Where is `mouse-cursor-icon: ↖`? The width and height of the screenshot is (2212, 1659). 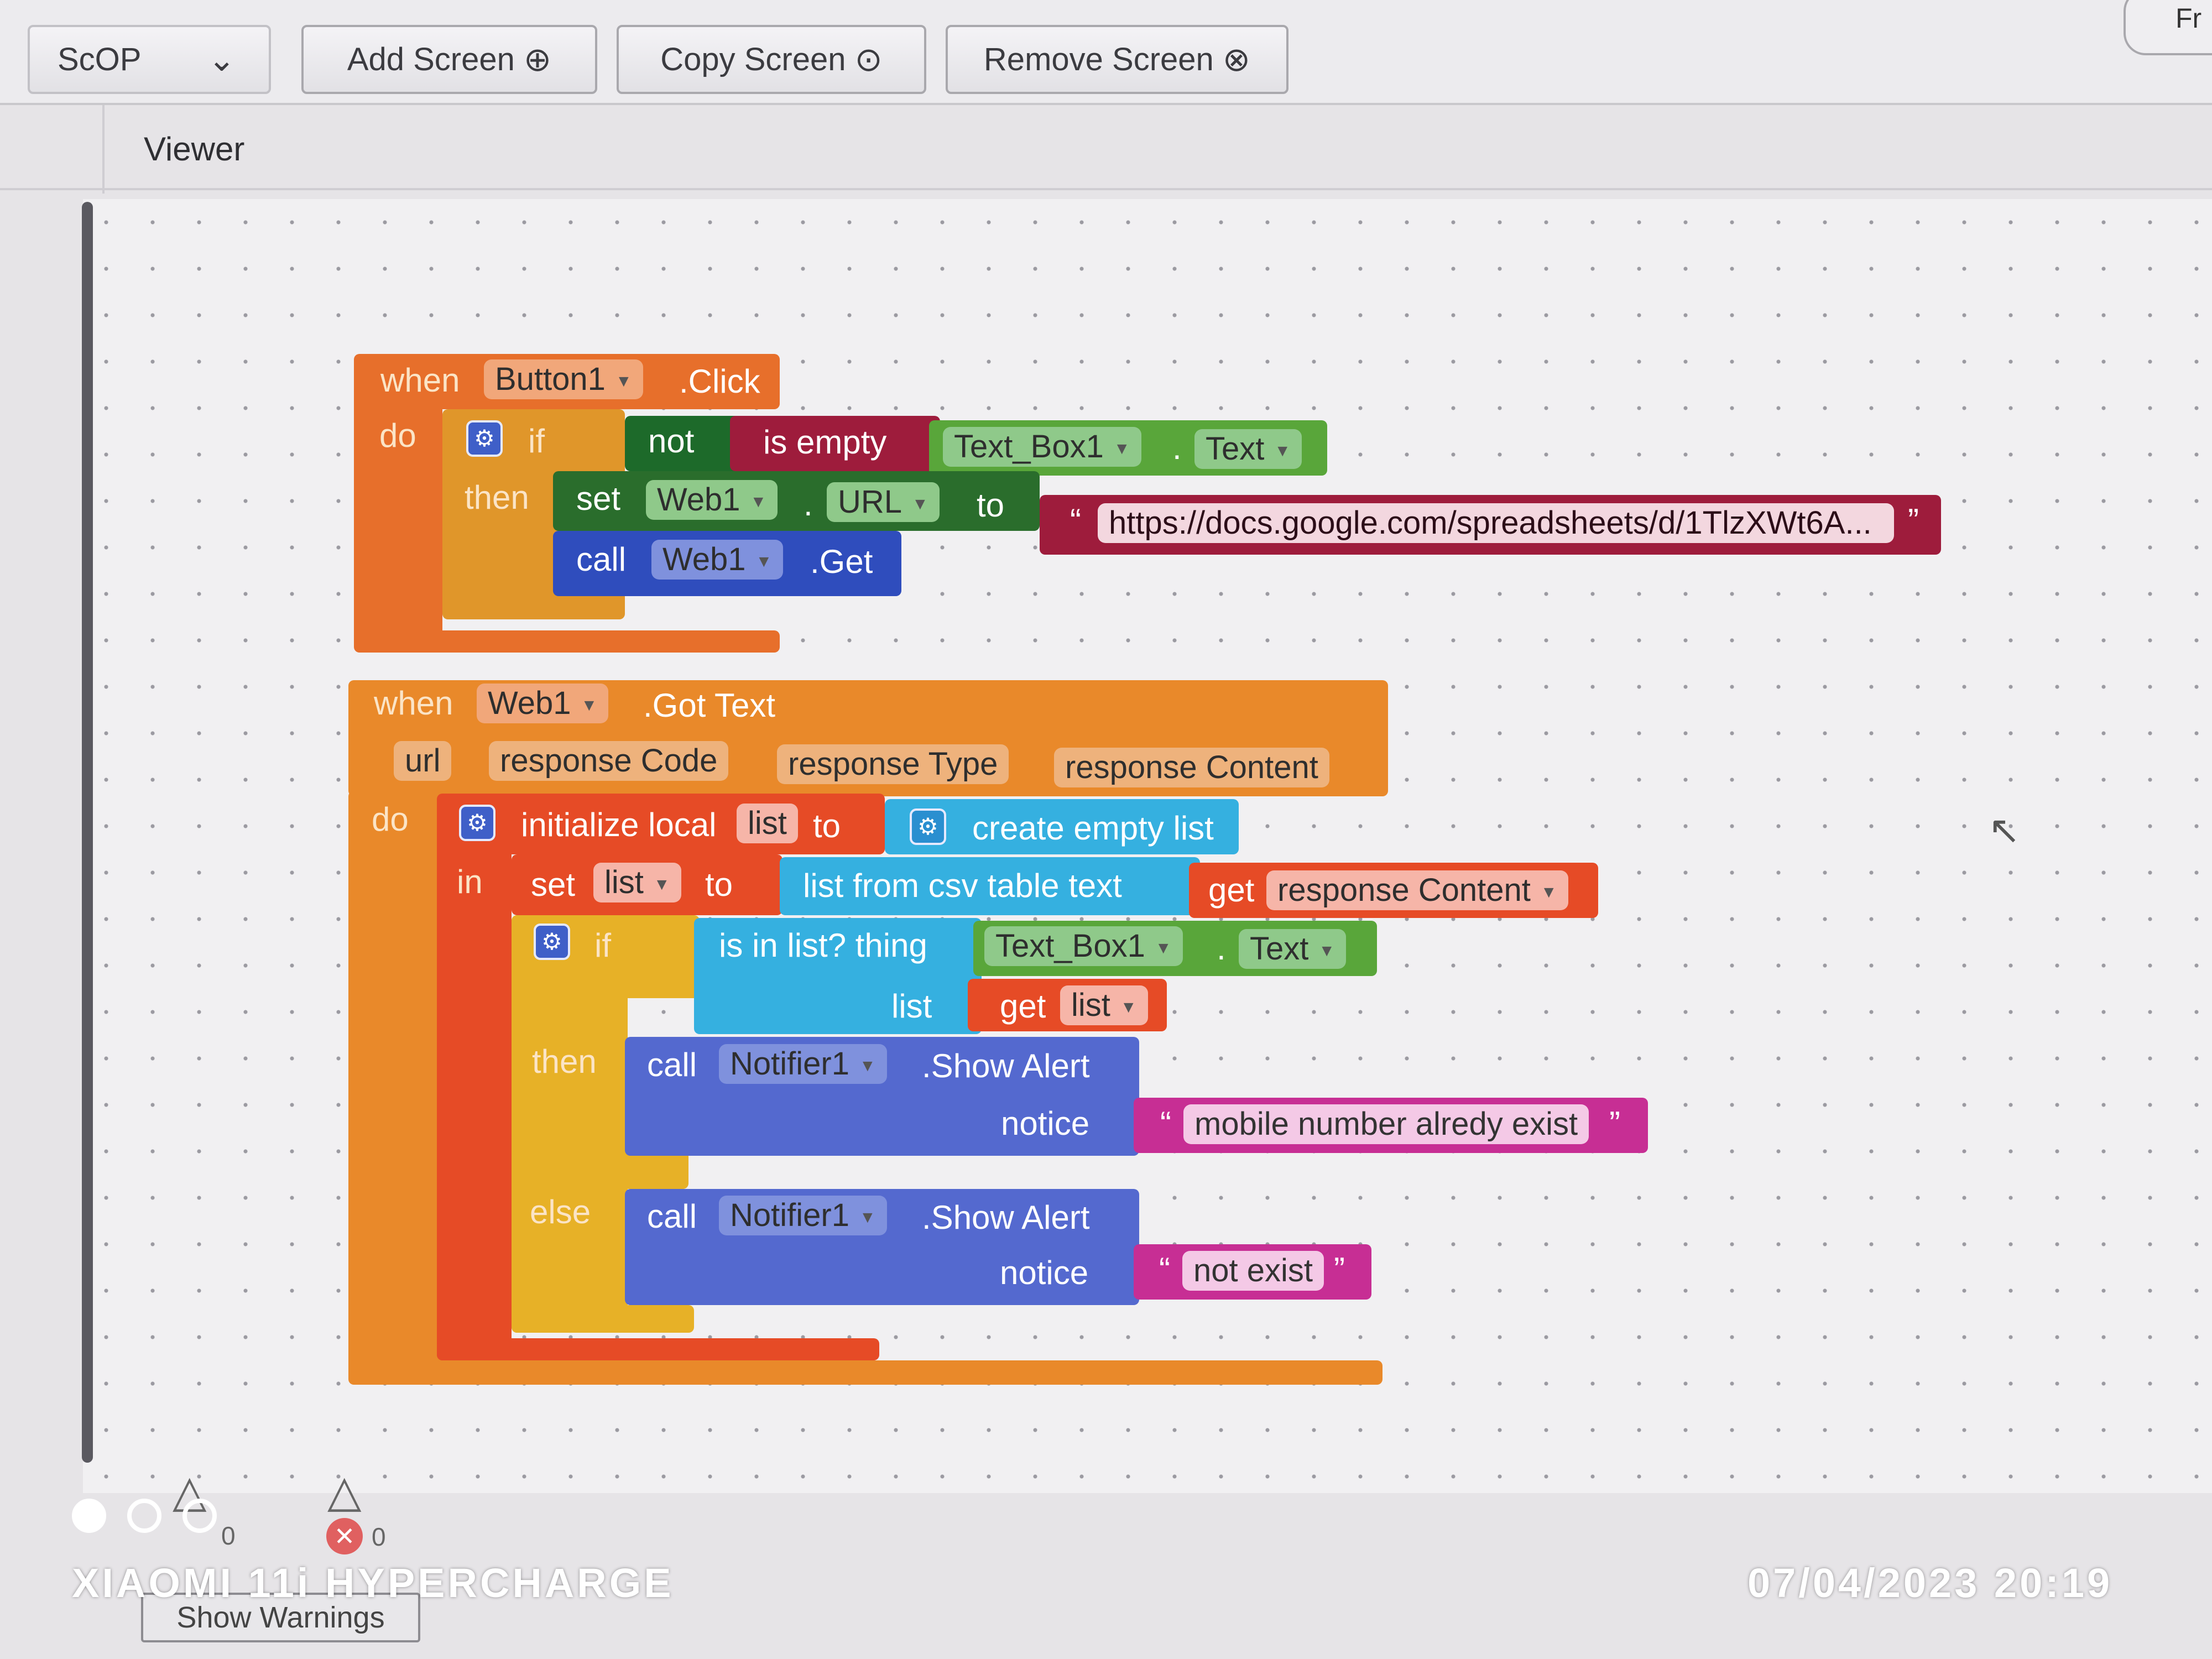
mouse-cursor-icon: ↖ is located at coordinates (2005, 830).